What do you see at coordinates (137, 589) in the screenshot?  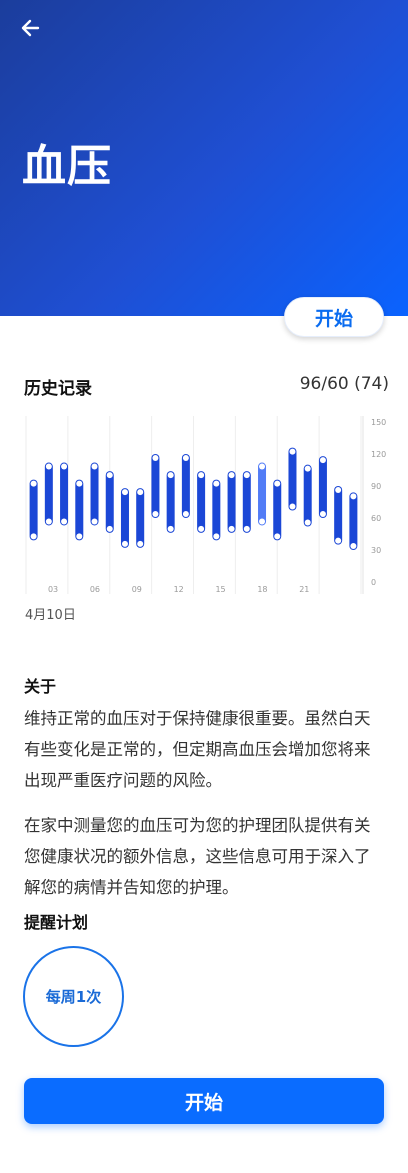 I see `x-tick-label: 09` at bounding box center [137, 589].